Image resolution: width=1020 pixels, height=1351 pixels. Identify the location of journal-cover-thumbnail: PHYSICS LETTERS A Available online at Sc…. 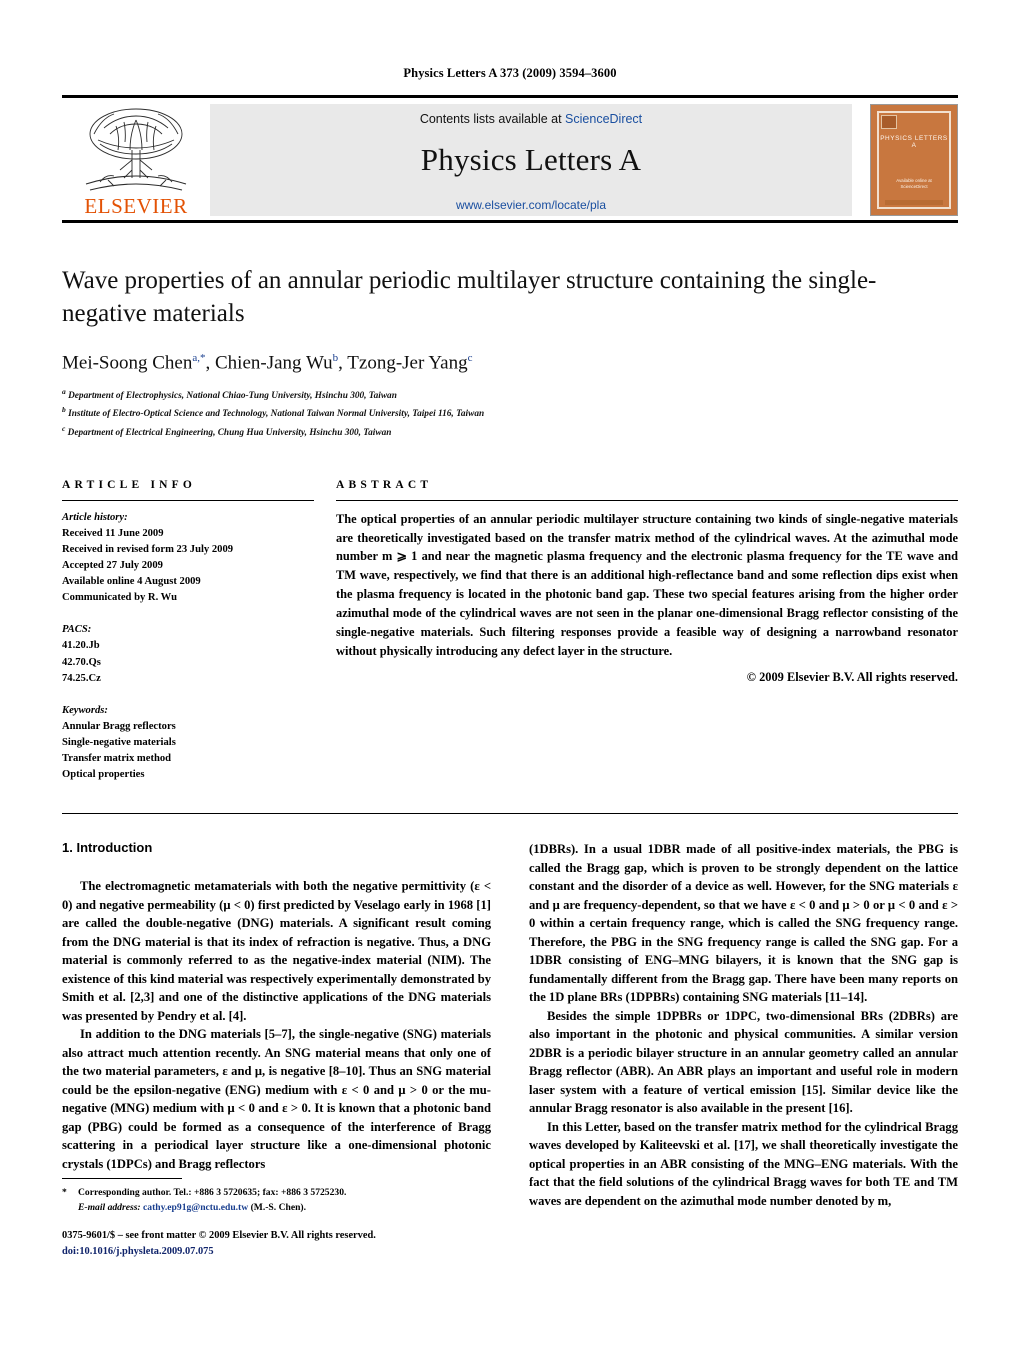
(914, 160).